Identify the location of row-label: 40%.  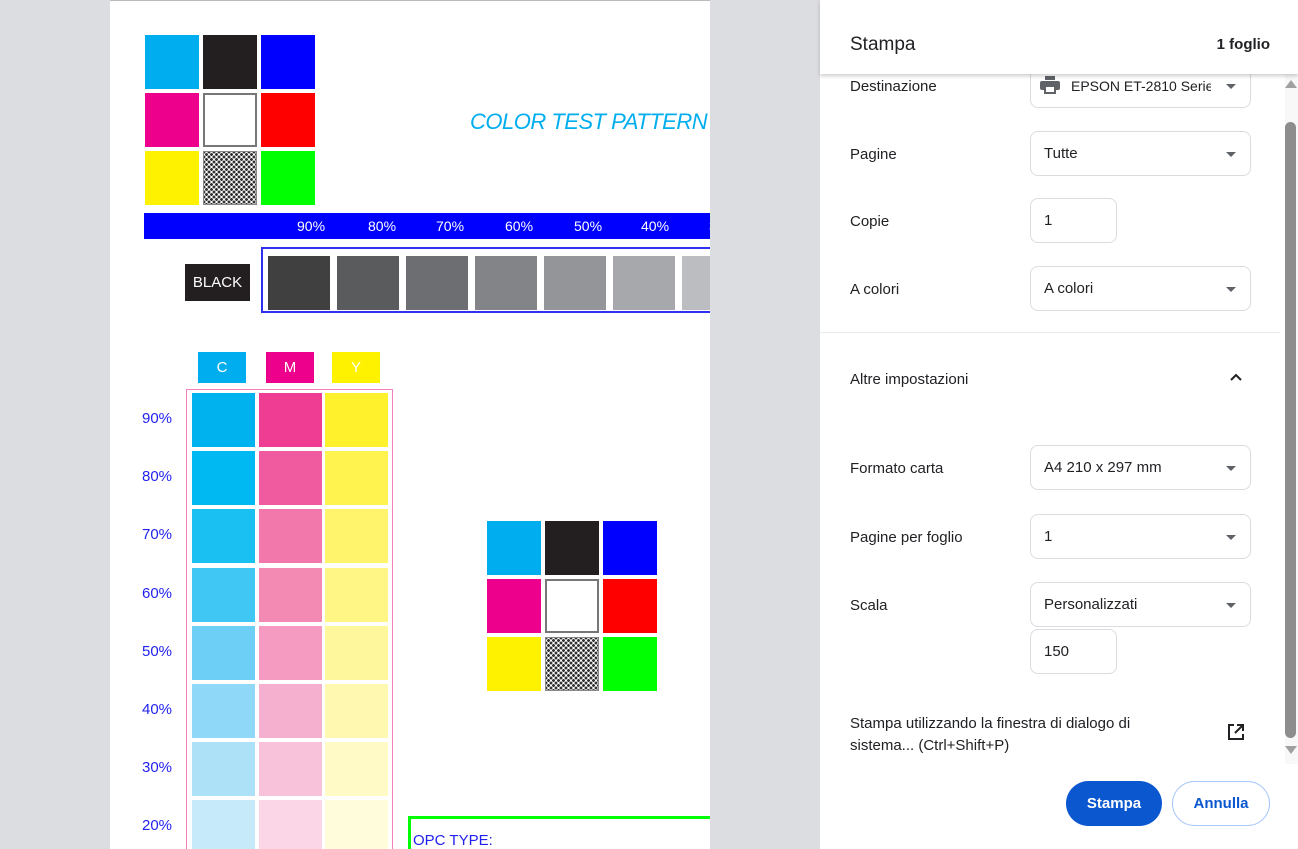
(157, 709).